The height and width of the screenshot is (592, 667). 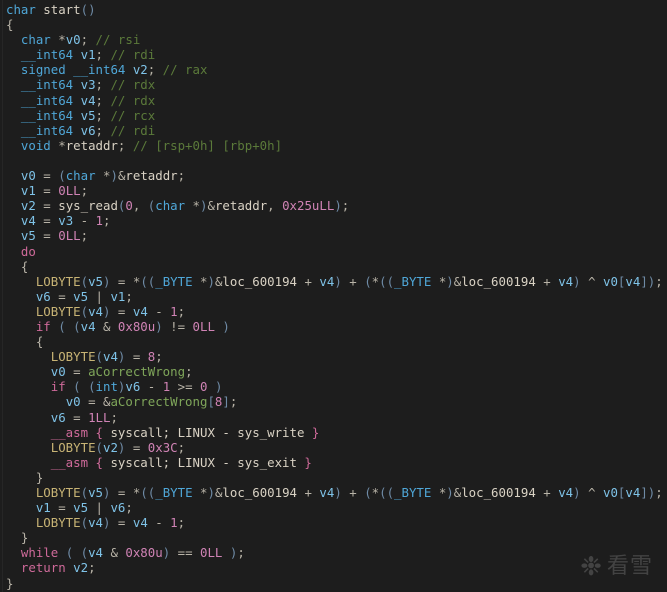 What do you see at coordinates (28, 251) in the screenshot?
I see `token-flow: do` at bounding box center [28, 251].